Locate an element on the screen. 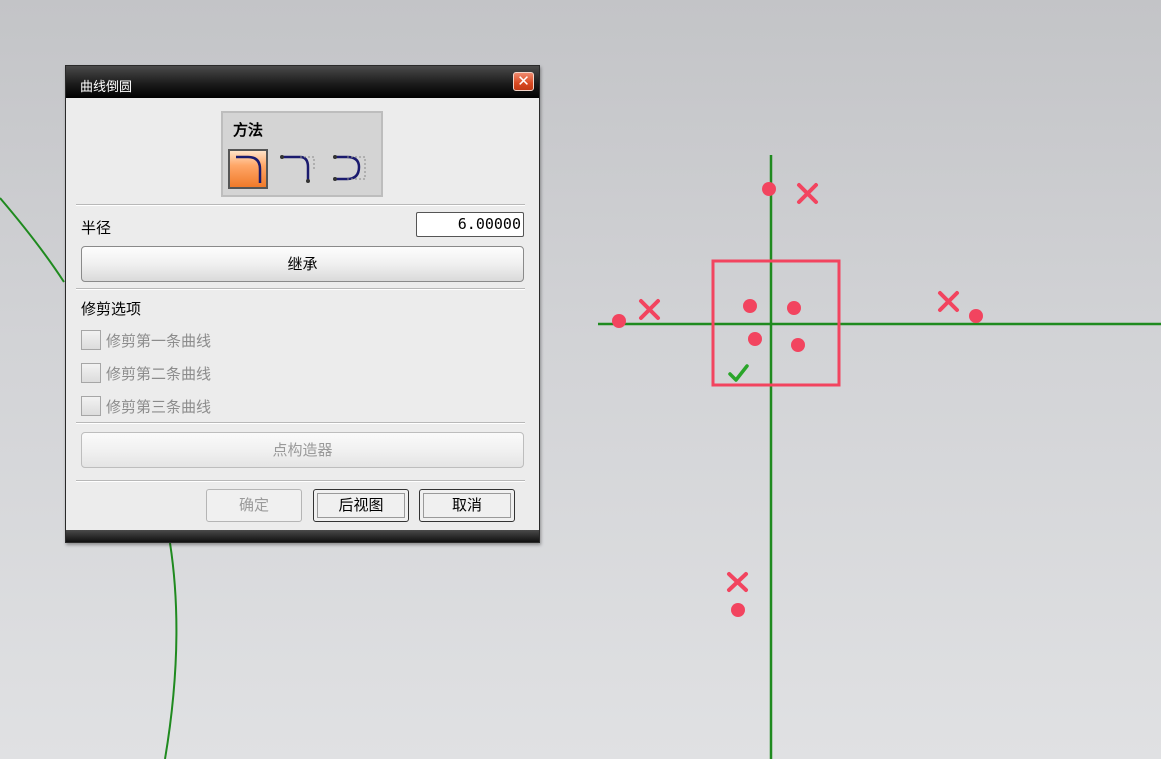  method-two-curves-button is located at coordinates (298, 169).